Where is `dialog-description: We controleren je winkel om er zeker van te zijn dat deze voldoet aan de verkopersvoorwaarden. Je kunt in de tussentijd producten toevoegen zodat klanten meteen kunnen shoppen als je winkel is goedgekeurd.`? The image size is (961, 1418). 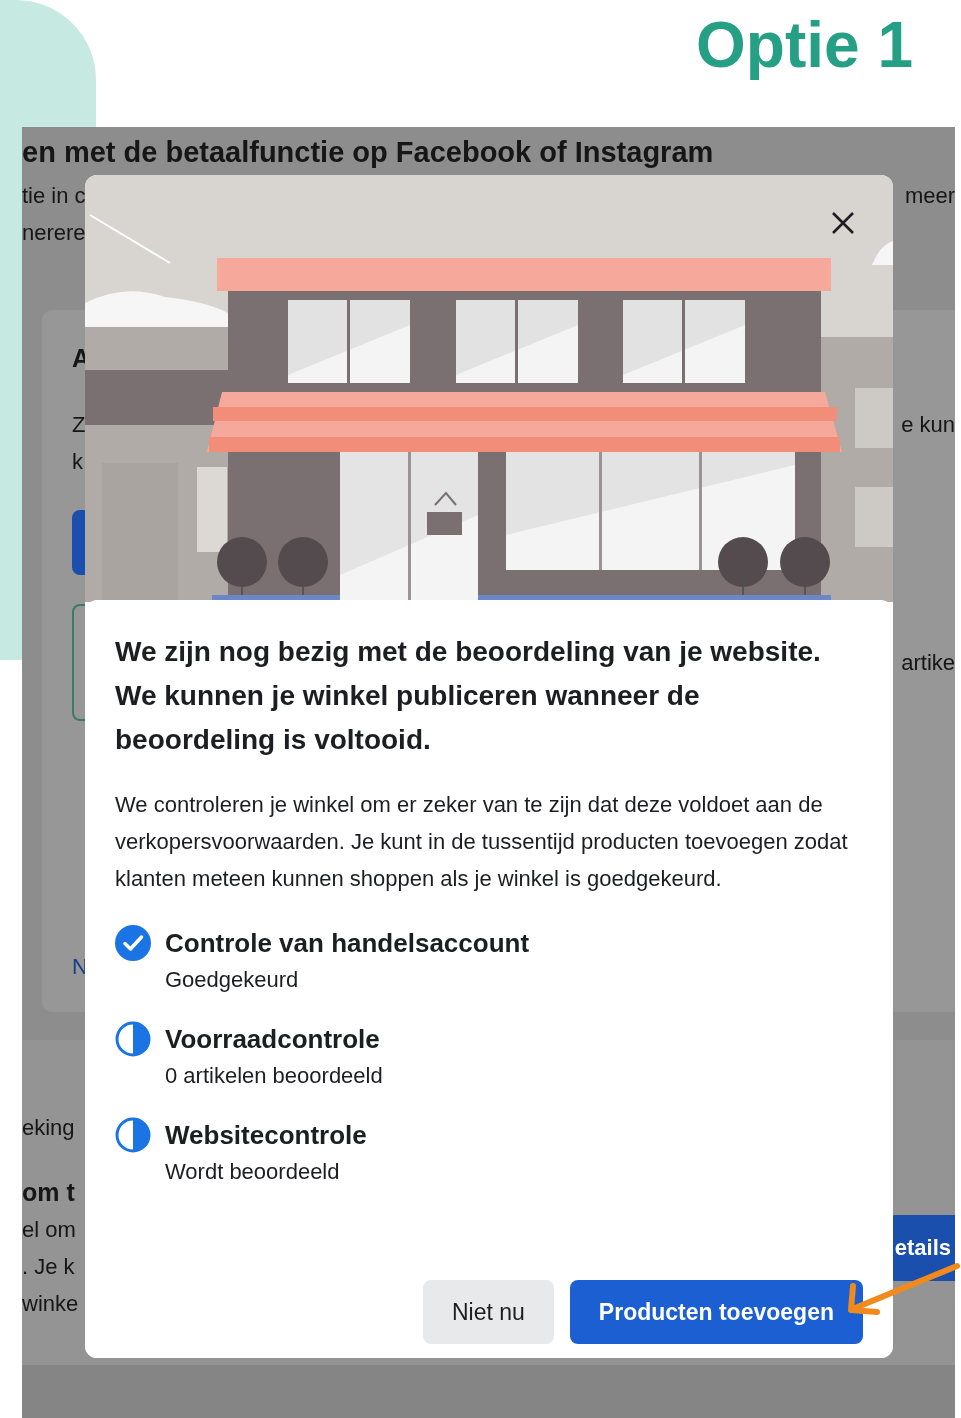 dialog-description: We controleren je winkel om er zeker van te zijn dat deze voldoet aan de verkopersvoorwaarden. Je kunt in de tussentijd producten toevoegen zodat klanten meteen kunnen shoppen als je winkel is goedgekeurd. is located at coordinates (482, 842).